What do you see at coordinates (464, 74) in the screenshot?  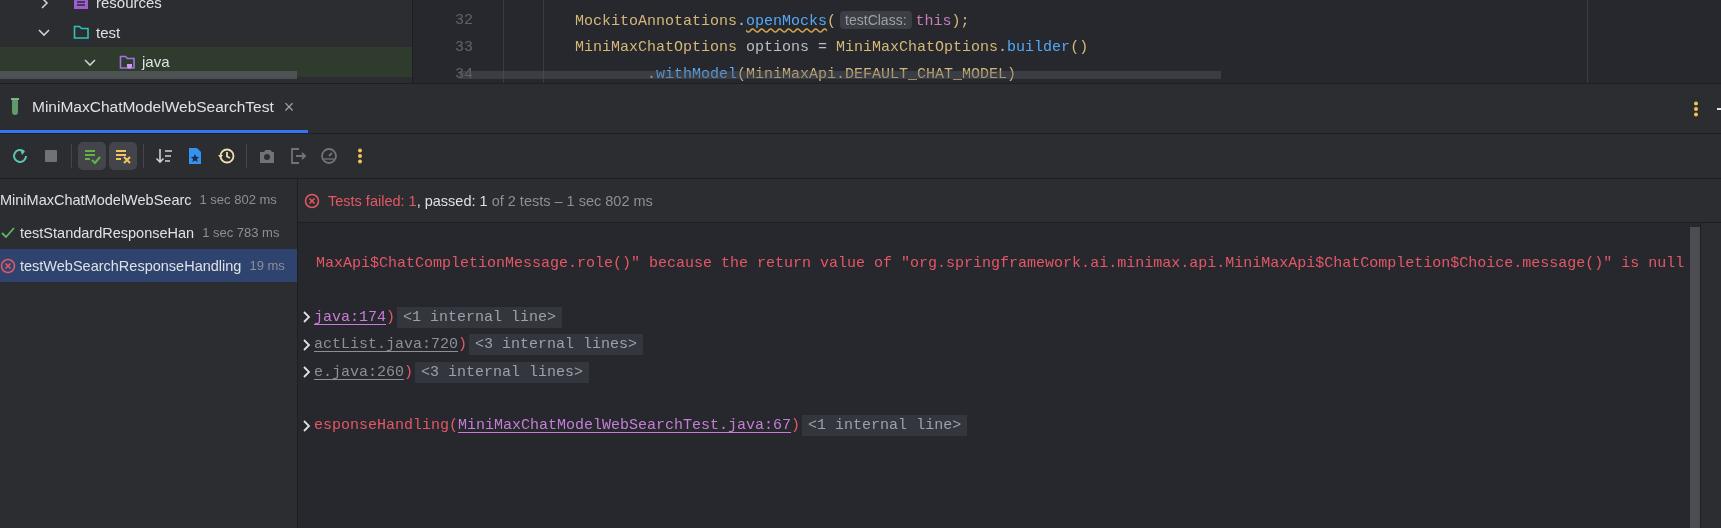 I see `line-number: 34` at bounding box center [464, 74].